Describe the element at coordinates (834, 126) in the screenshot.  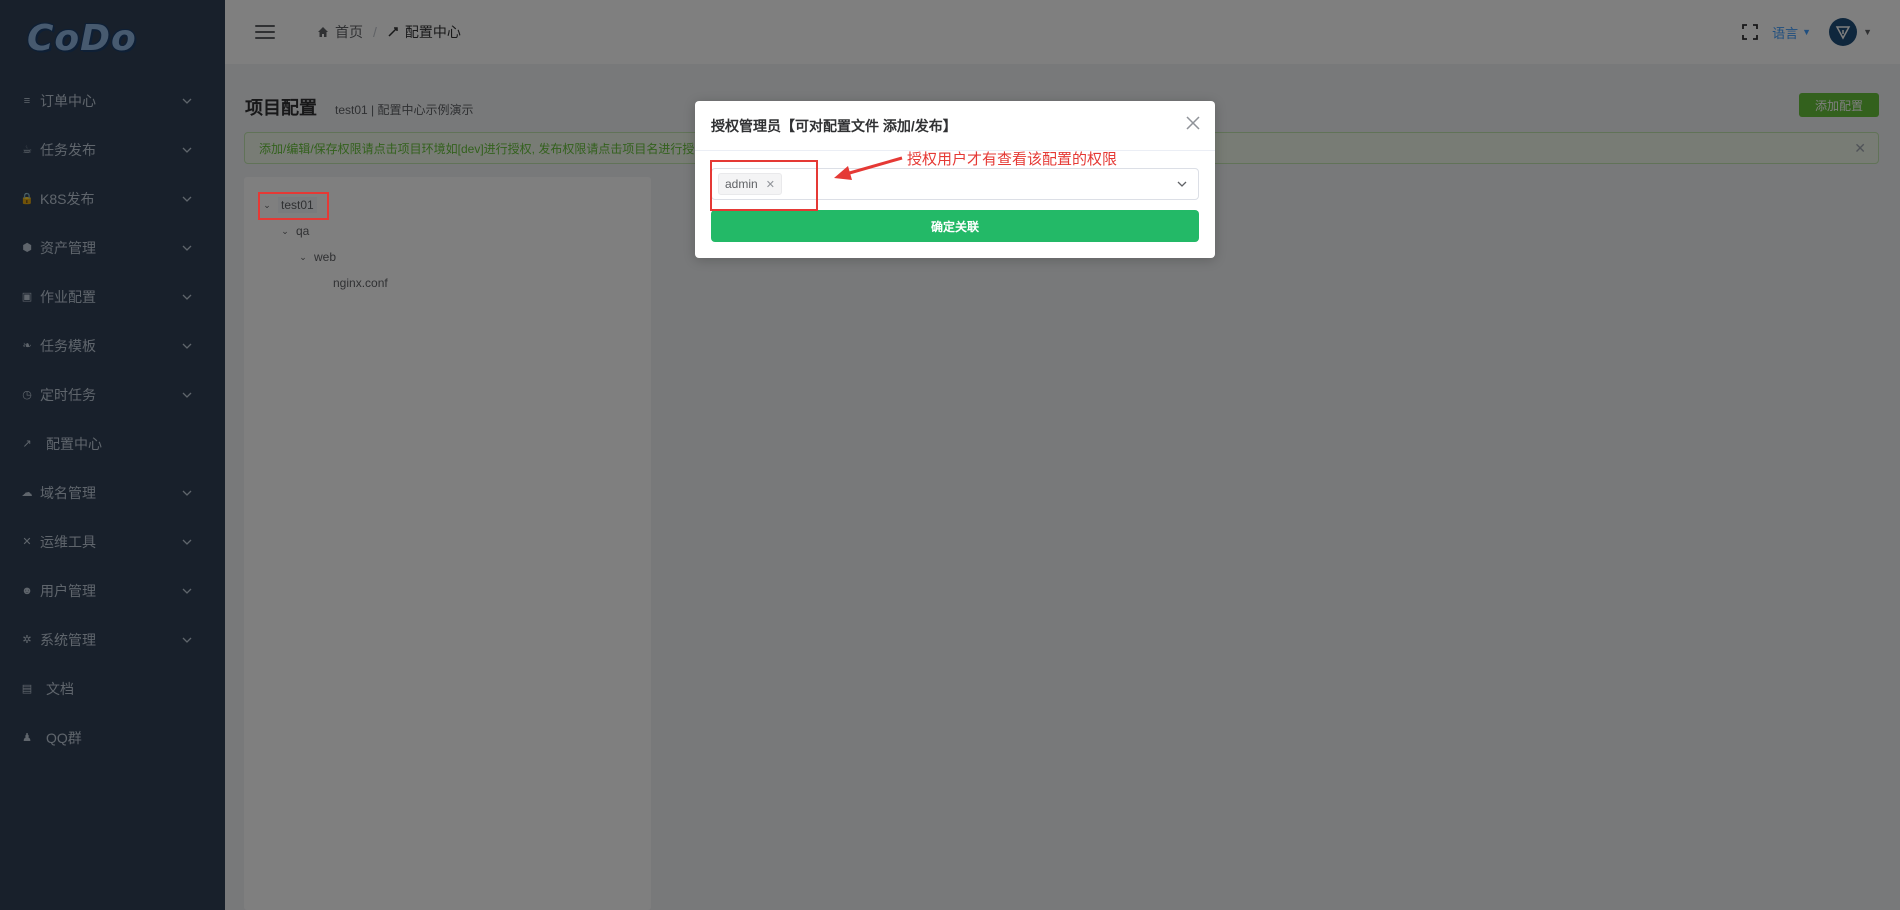
I see `dialog-title: 授权管理员【可对配置文件 添加/发布】` at that location.